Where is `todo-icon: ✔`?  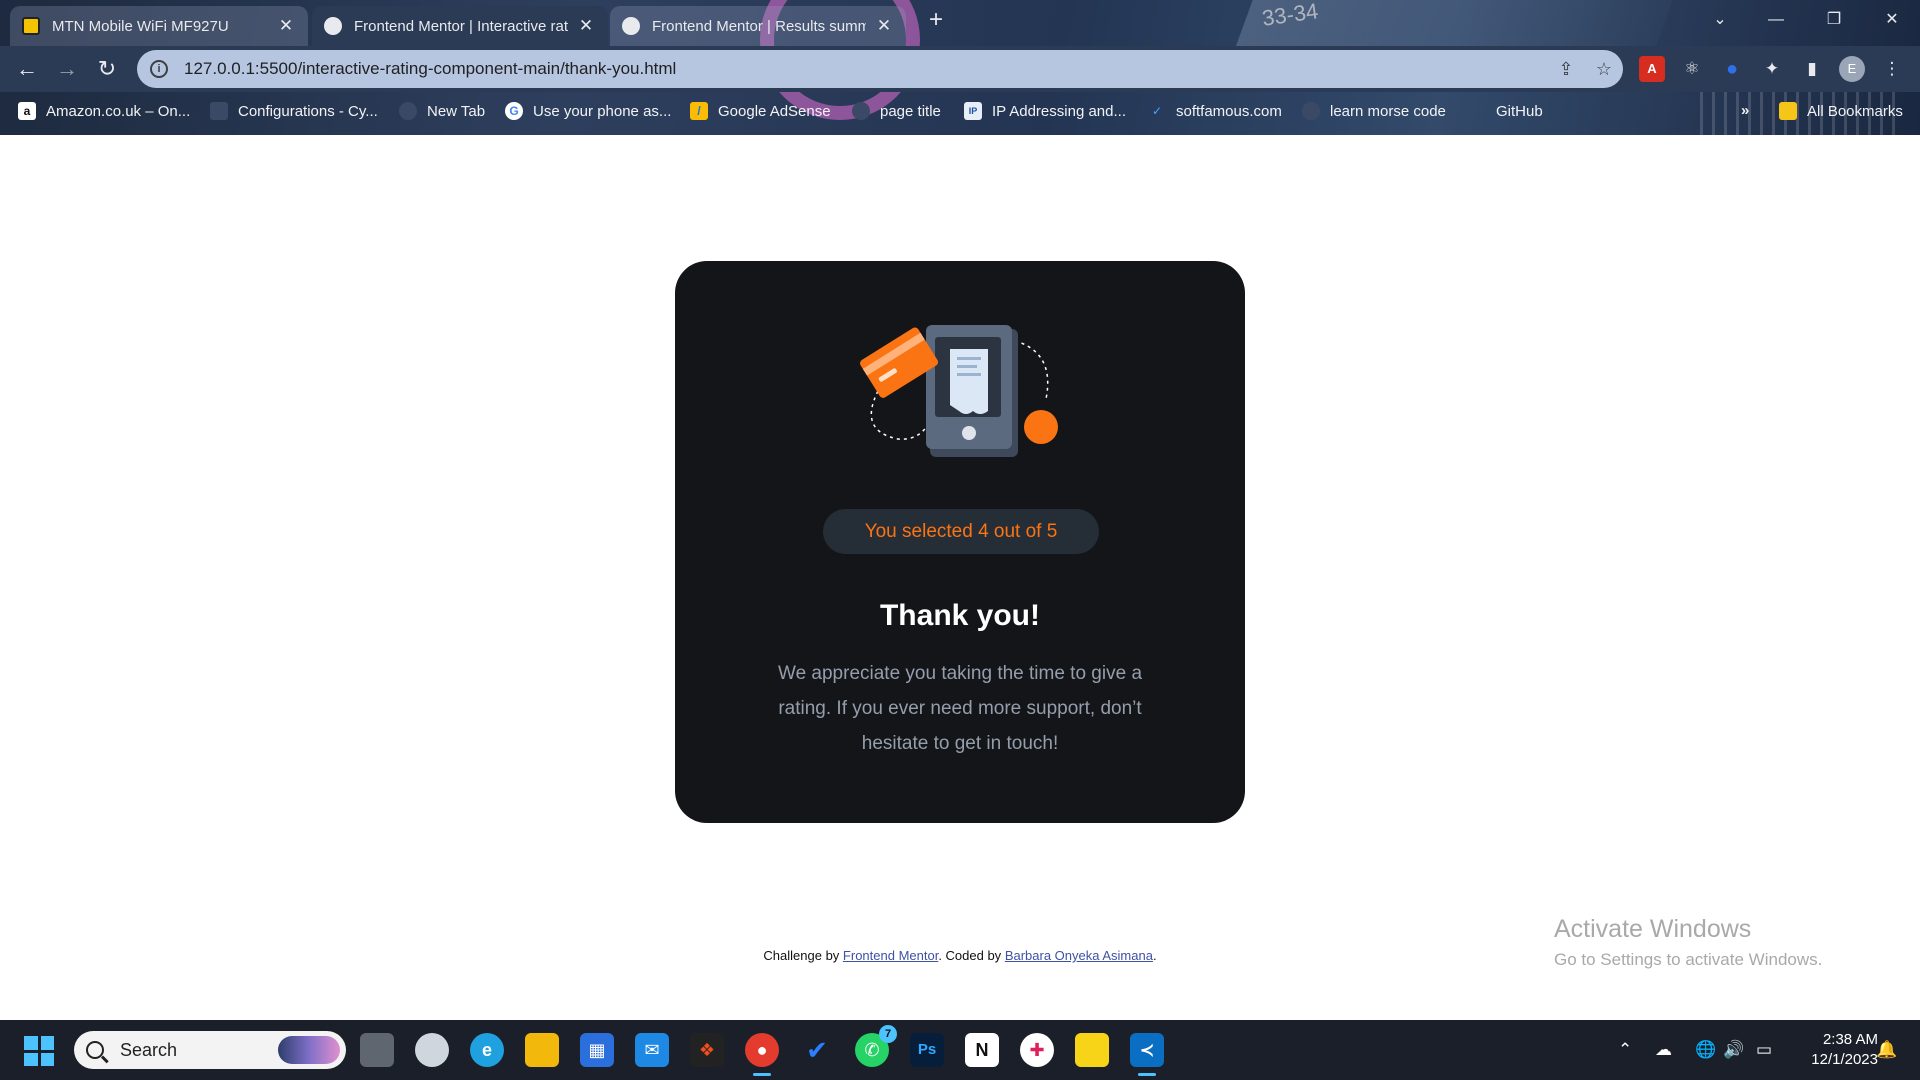
todo-icon: ✔ is located at coordinates (817, 1050).